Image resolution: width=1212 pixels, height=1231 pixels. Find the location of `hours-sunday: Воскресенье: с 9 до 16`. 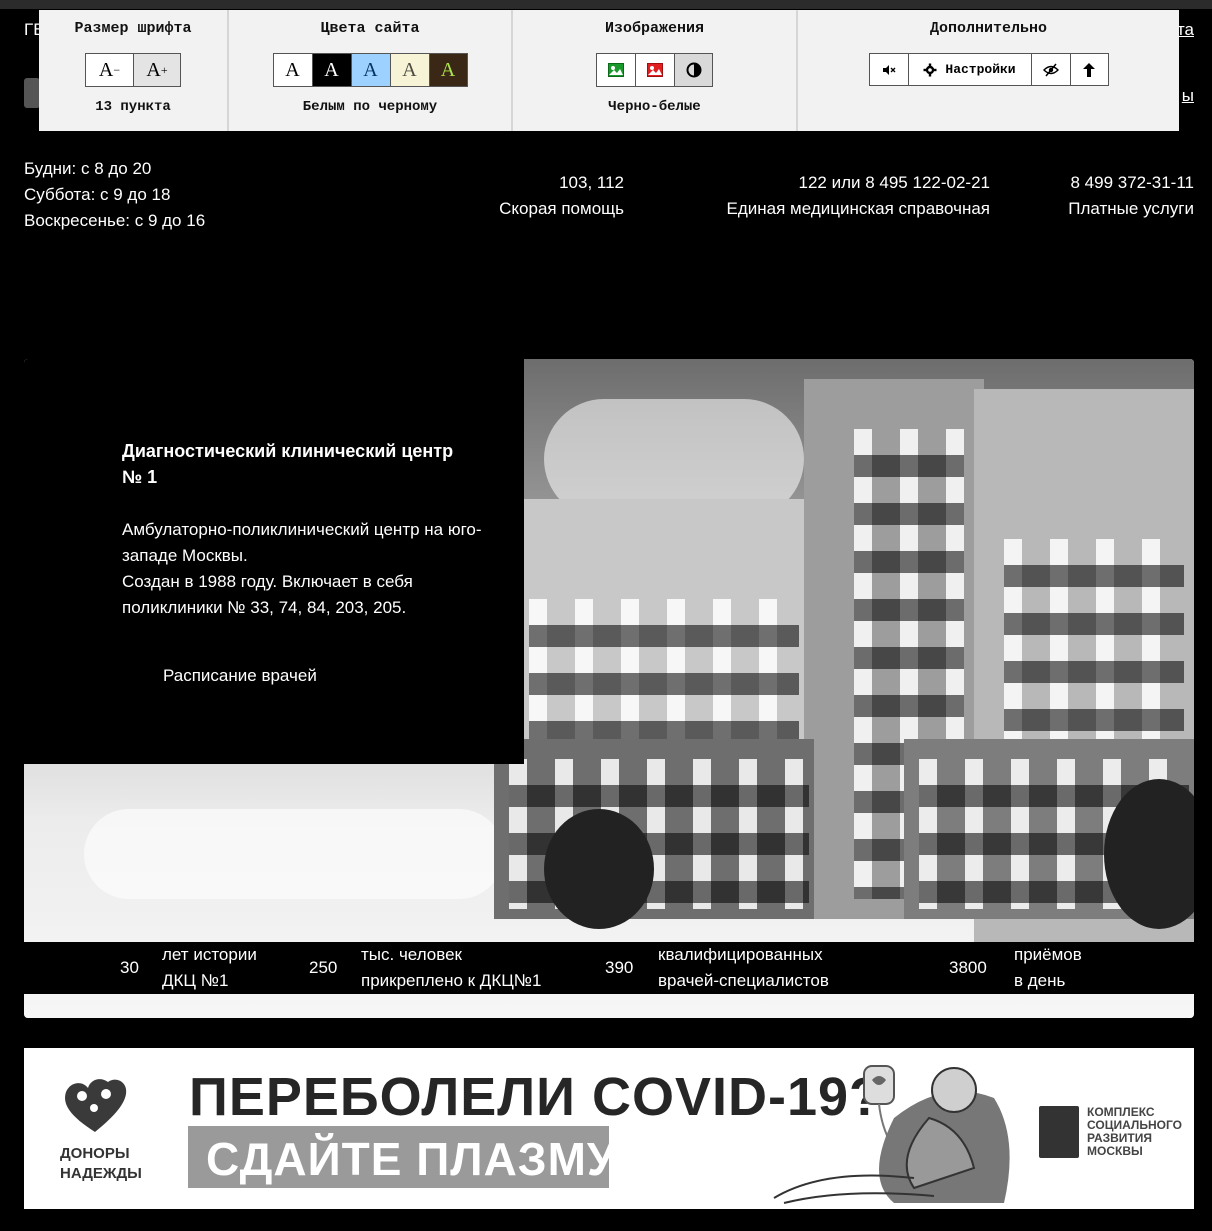

hours-sunday: Воскресенье: с 9 до 16 is located at coordinates (115, 220).